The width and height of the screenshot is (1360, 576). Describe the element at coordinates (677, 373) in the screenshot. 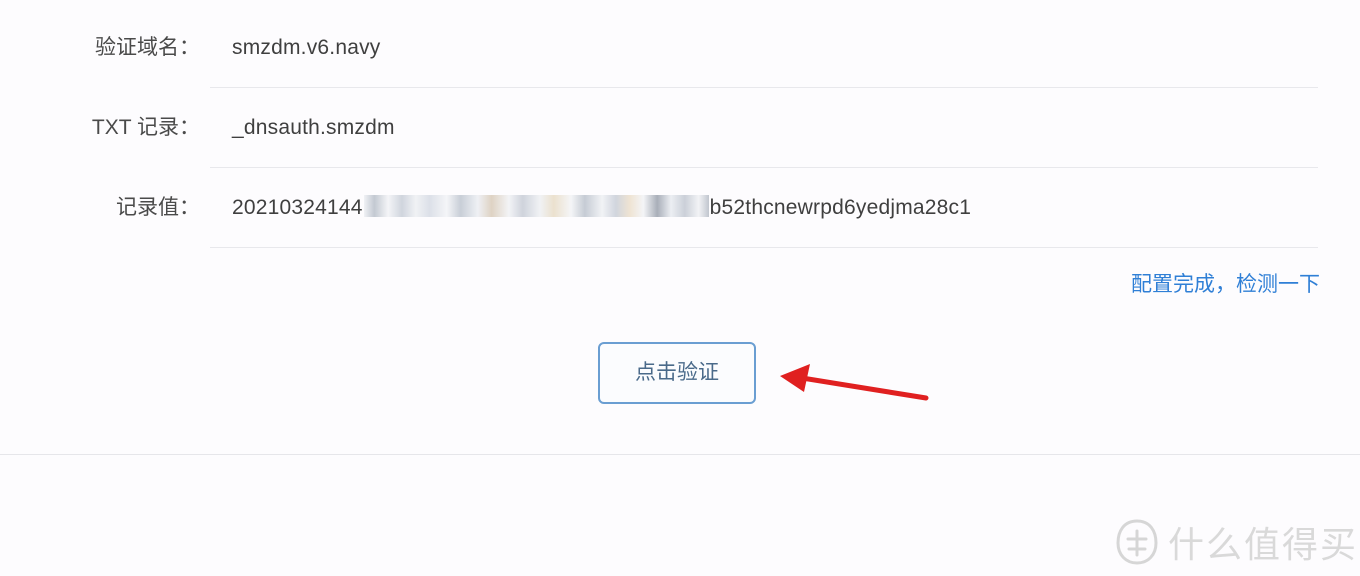

I see `verify-button: 点击验证` at that location.